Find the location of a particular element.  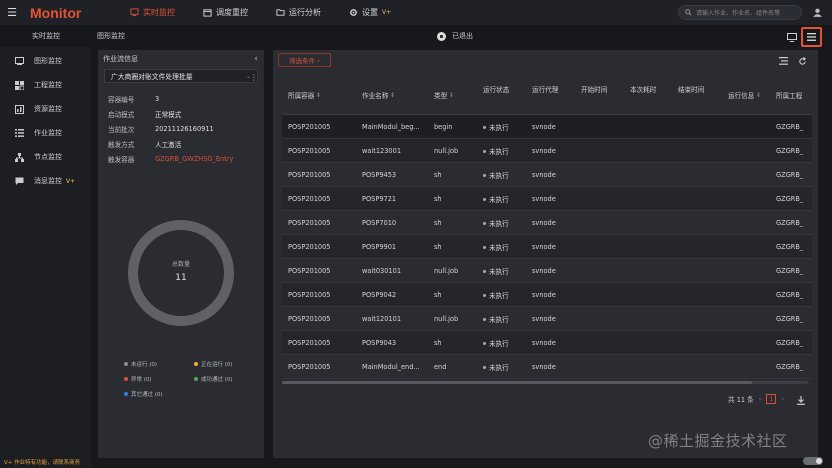

col-header: 本次耗时 is located at coordinates (645, 90).